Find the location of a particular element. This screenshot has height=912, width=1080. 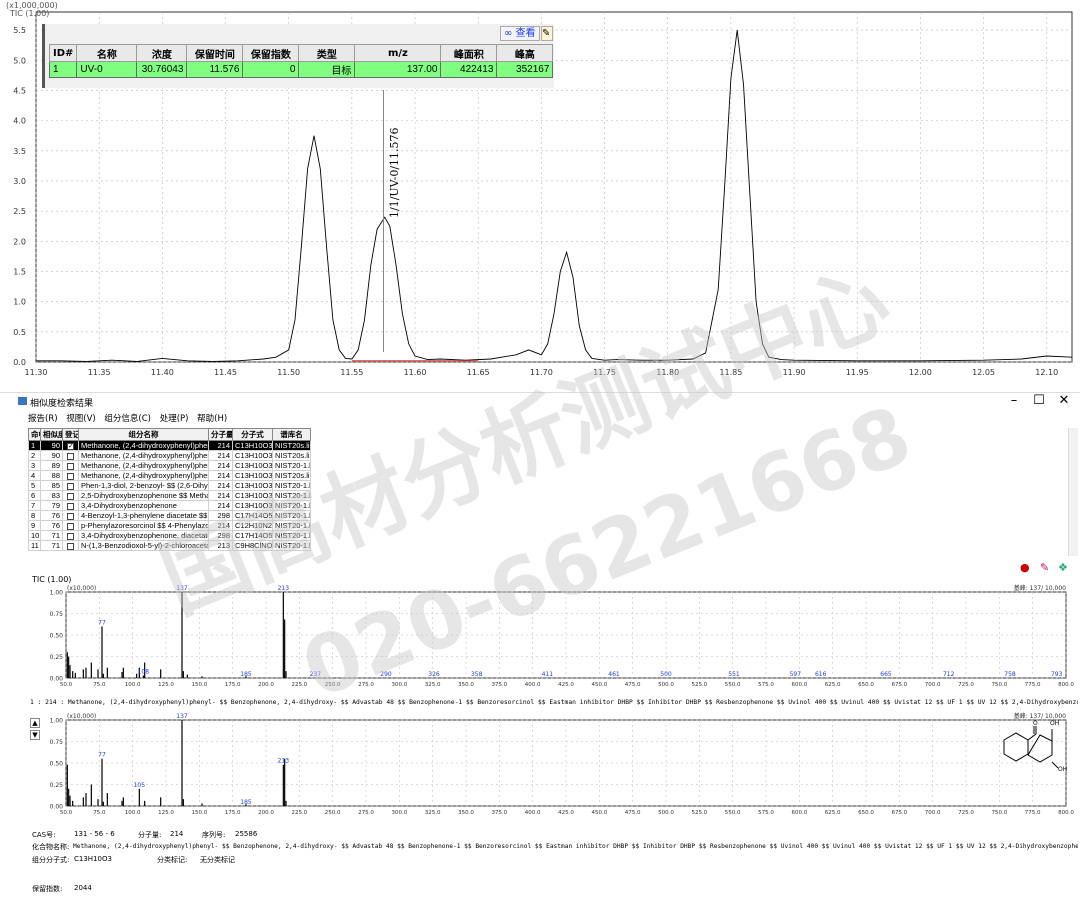

tic-x-tick-label: 11.35 is located at coordinates (99, 372).